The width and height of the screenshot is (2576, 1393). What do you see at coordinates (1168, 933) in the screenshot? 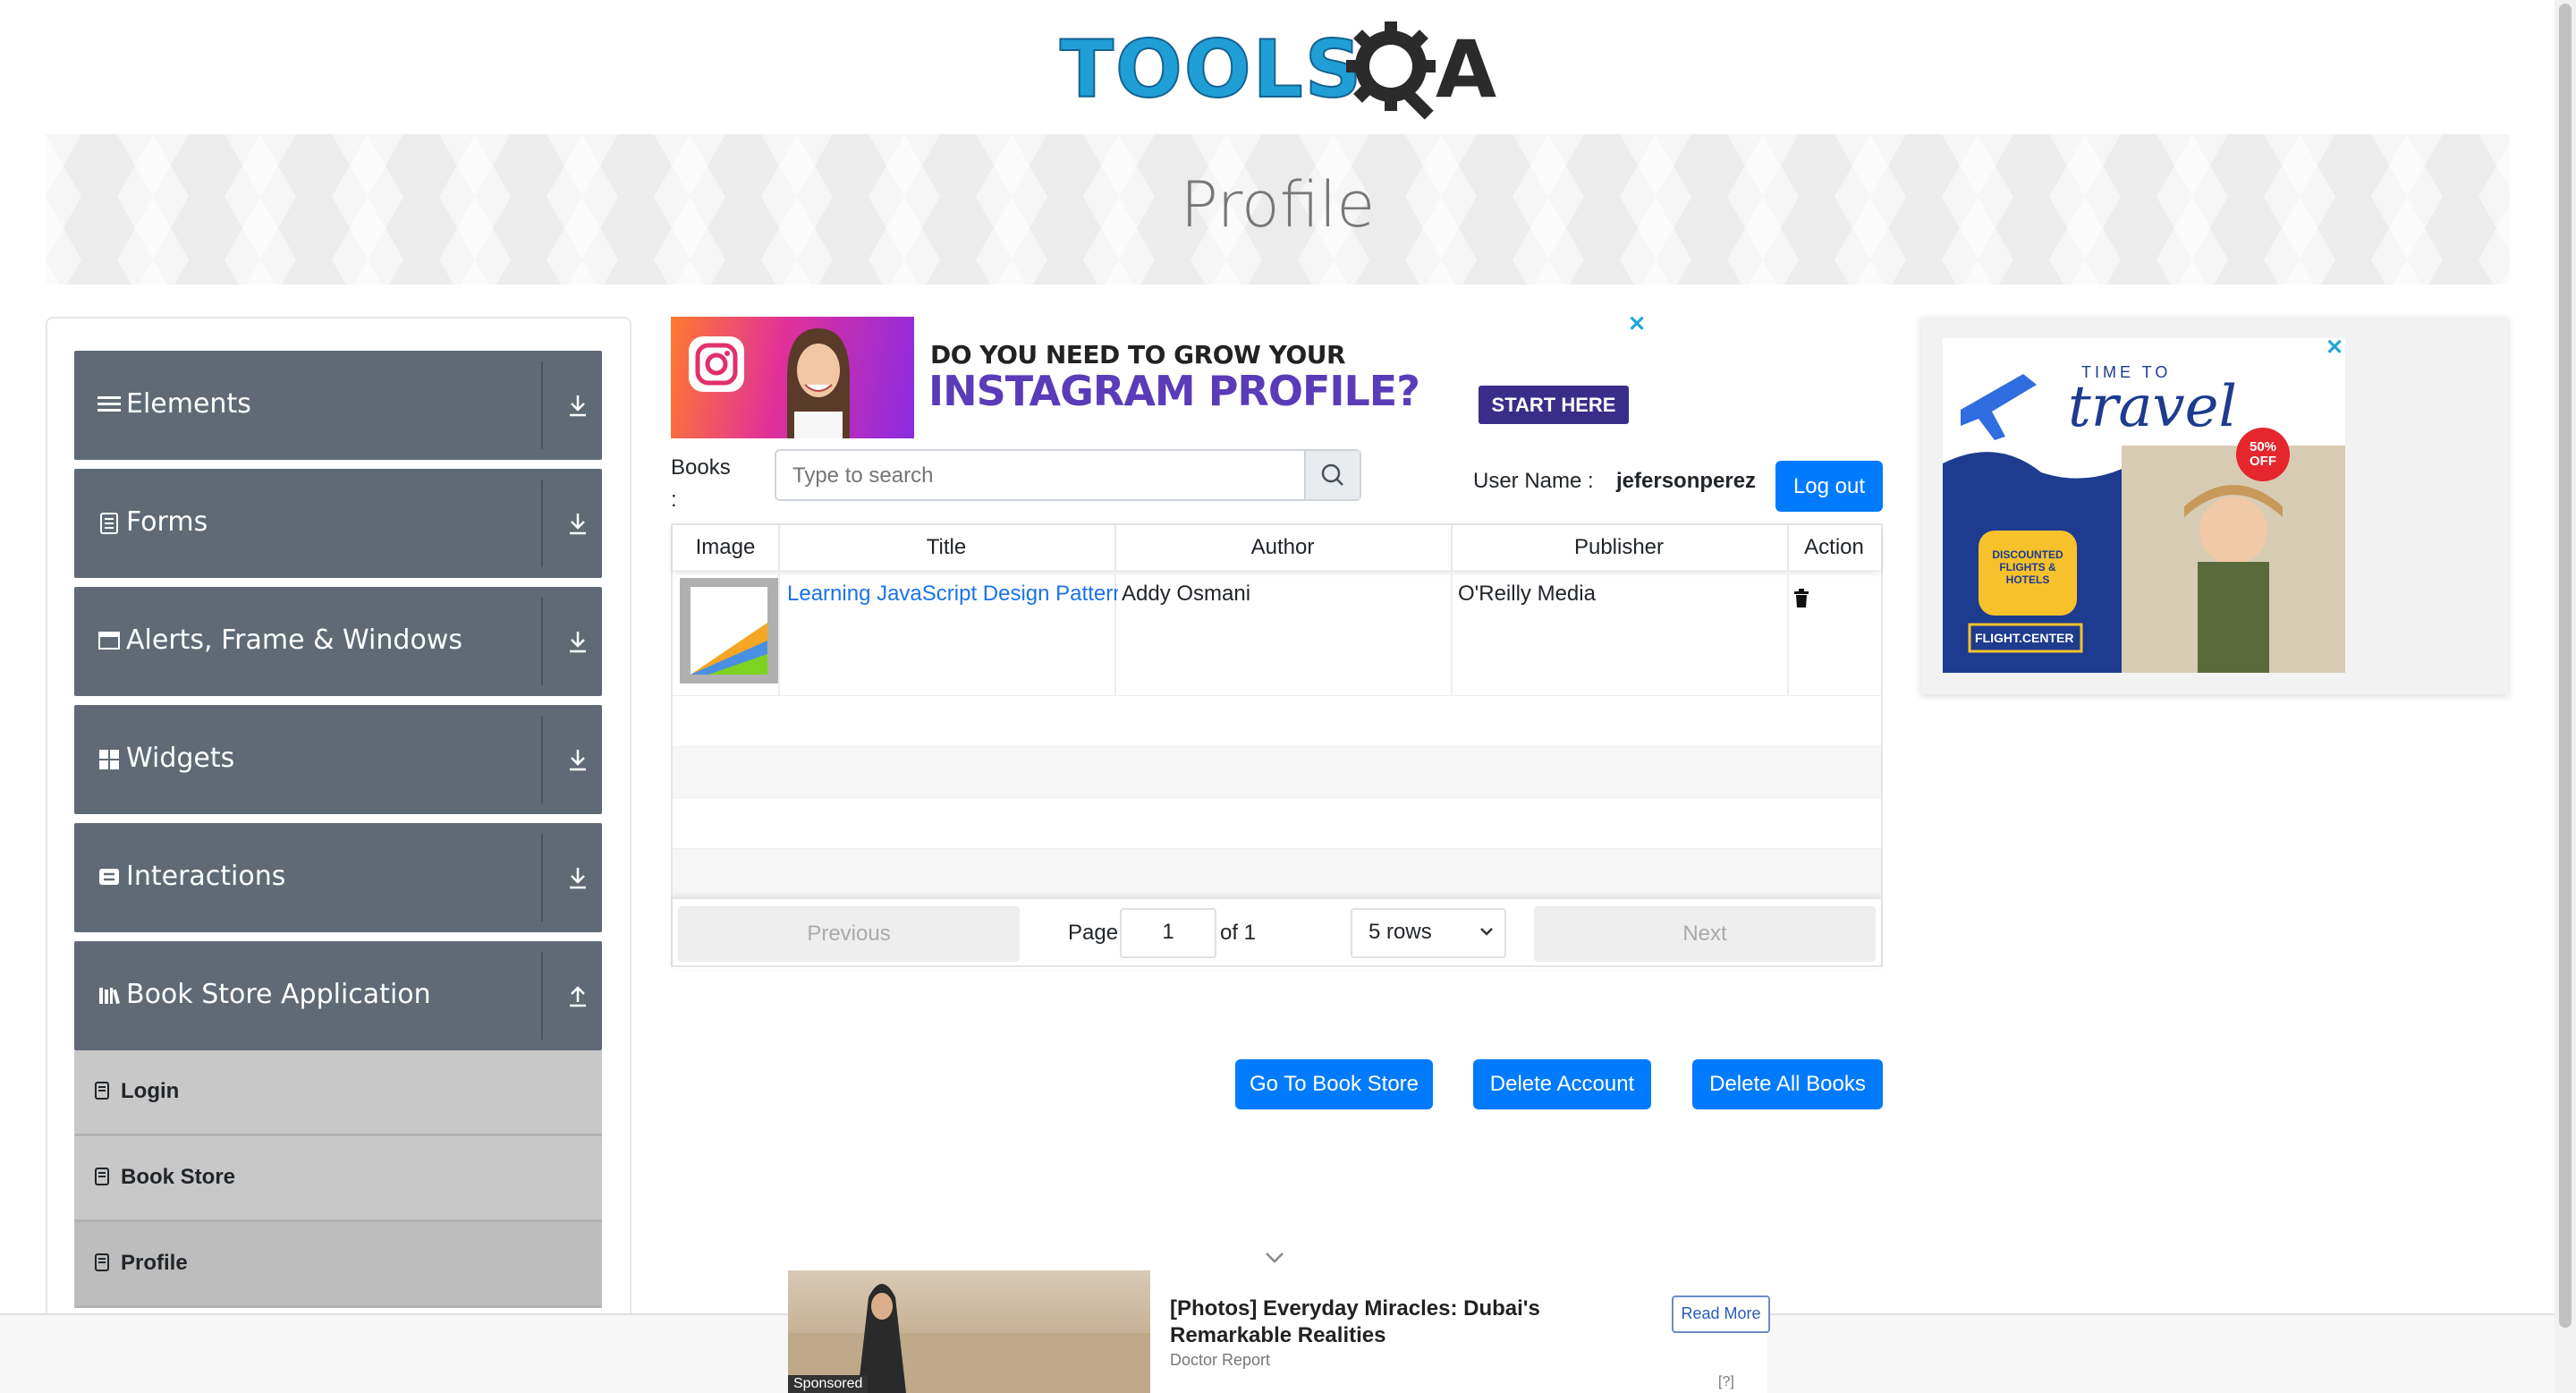
I see `page-number-input: 1` at bounding box center [1168, 933].